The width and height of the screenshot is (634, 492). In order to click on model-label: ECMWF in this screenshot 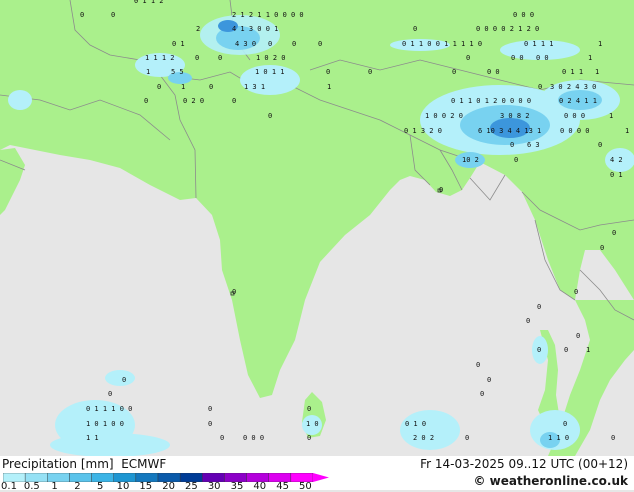, I will do `click(144, 464)`.